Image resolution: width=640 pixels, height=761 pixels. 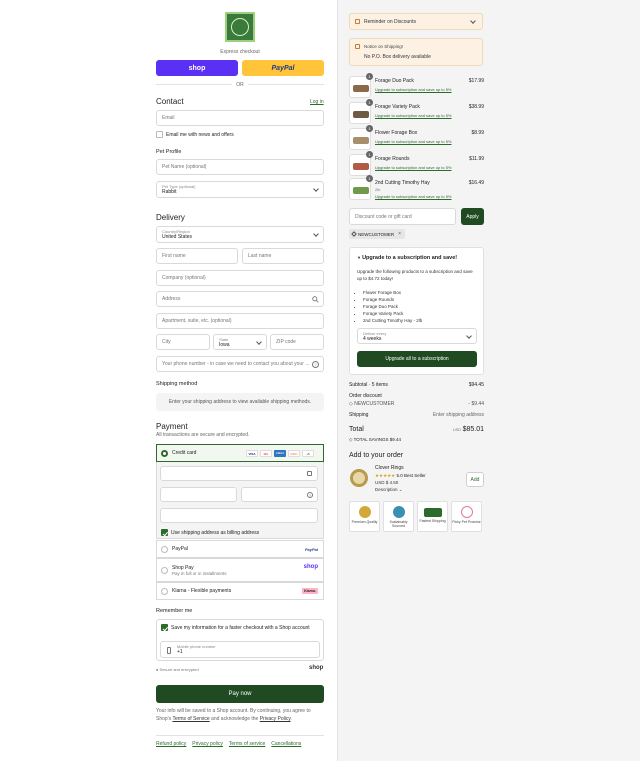 What do you see at coordinates (432, 512) in the screenshot?
I see `truck-icon` at bounding box center [432, 512].